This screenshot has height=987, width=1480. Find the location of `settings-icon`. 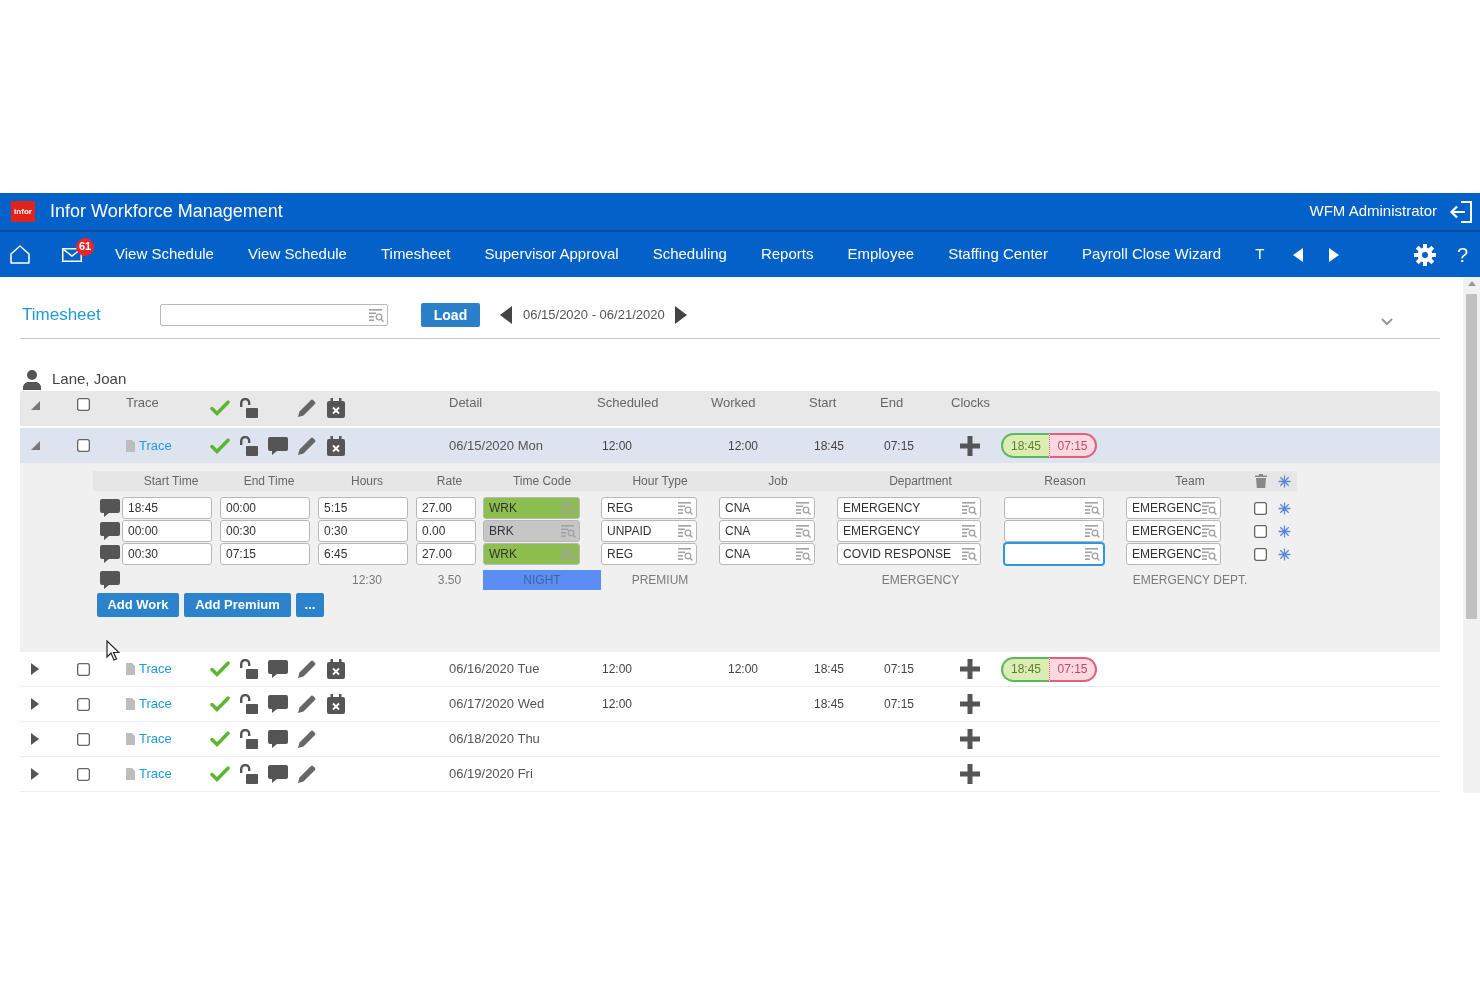

settings-icon is located at coordinates (1424, 254).